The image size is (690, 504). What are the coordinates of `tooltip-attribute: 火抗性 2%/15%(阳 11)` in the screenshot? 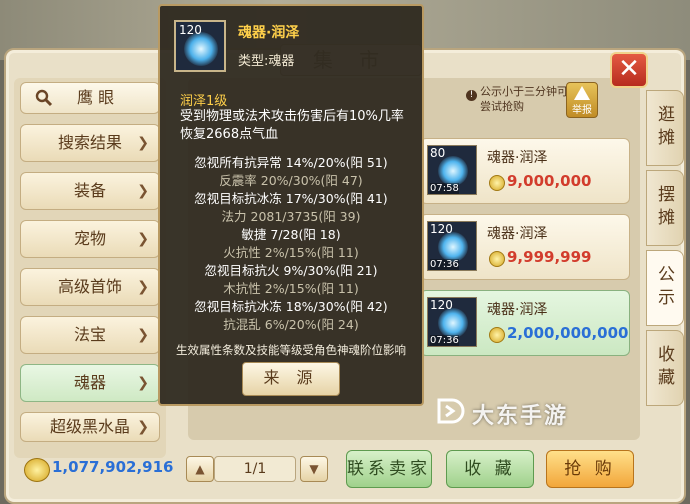 It's located at (291, 252).